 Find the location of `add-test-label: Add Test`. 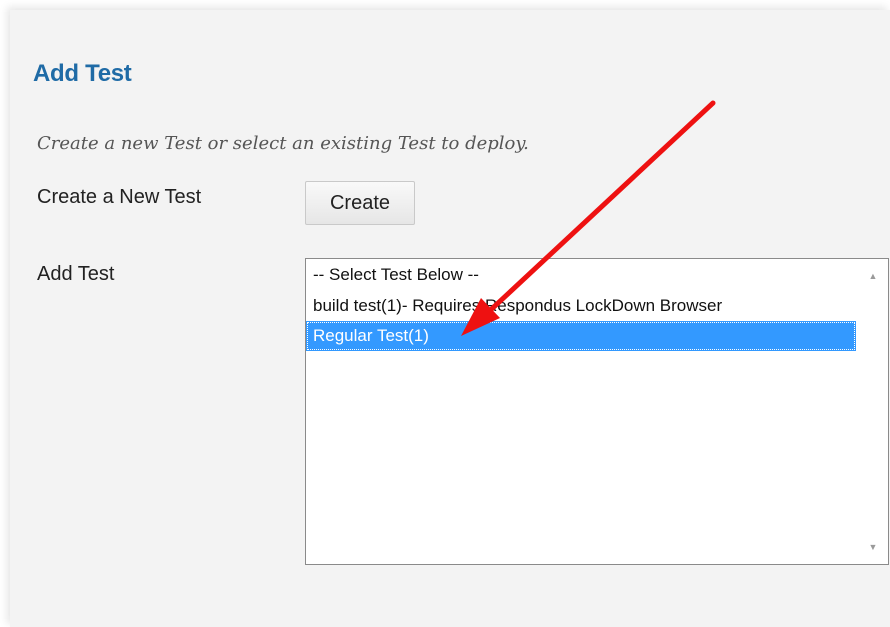

add-test-label: Add Test is located at coordinates (76, 274).